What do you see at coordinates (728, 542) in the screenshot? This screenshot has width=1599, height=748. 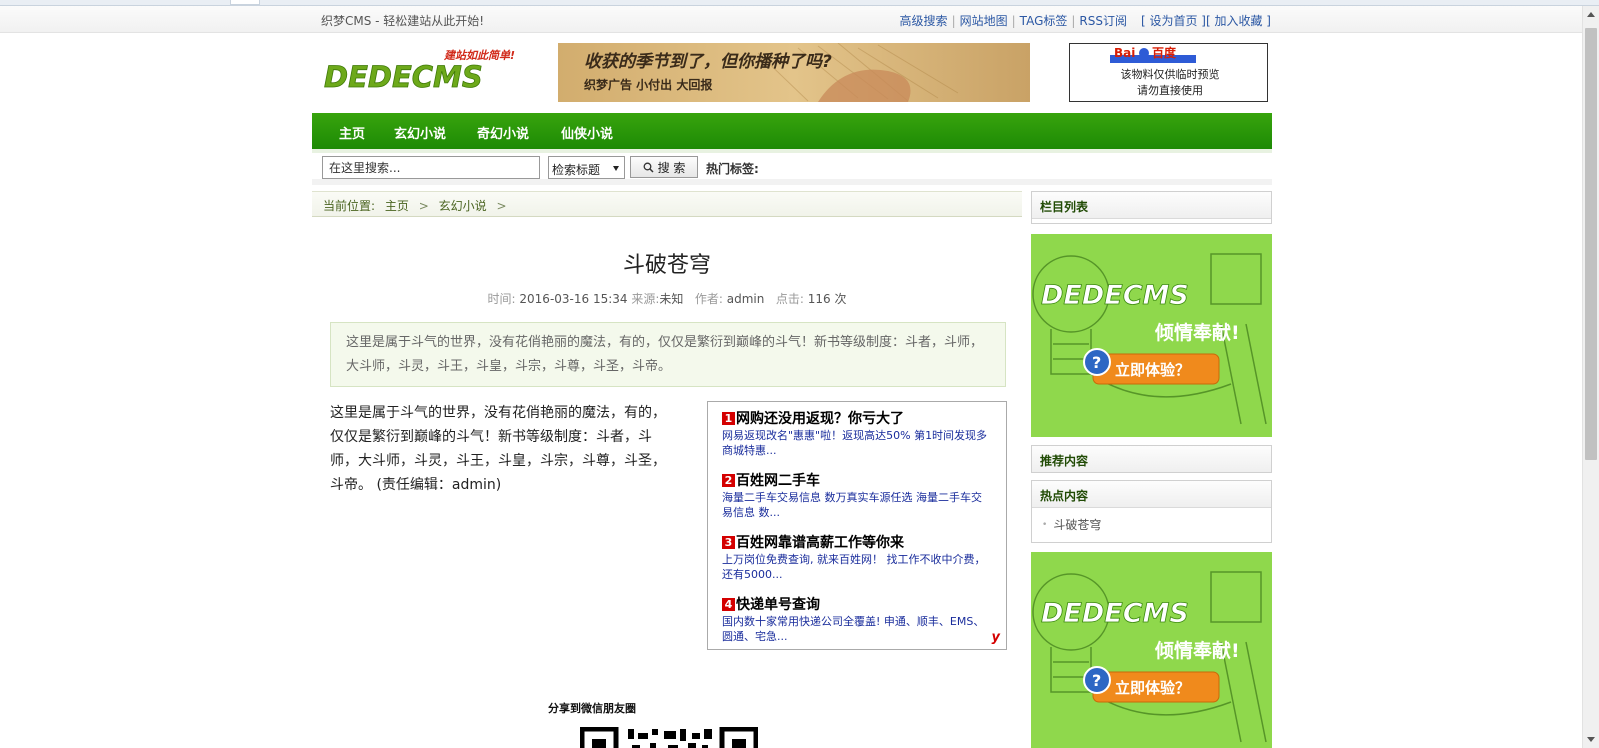 I see `ad-number-badge: 3` at bounding box center [728, 542].